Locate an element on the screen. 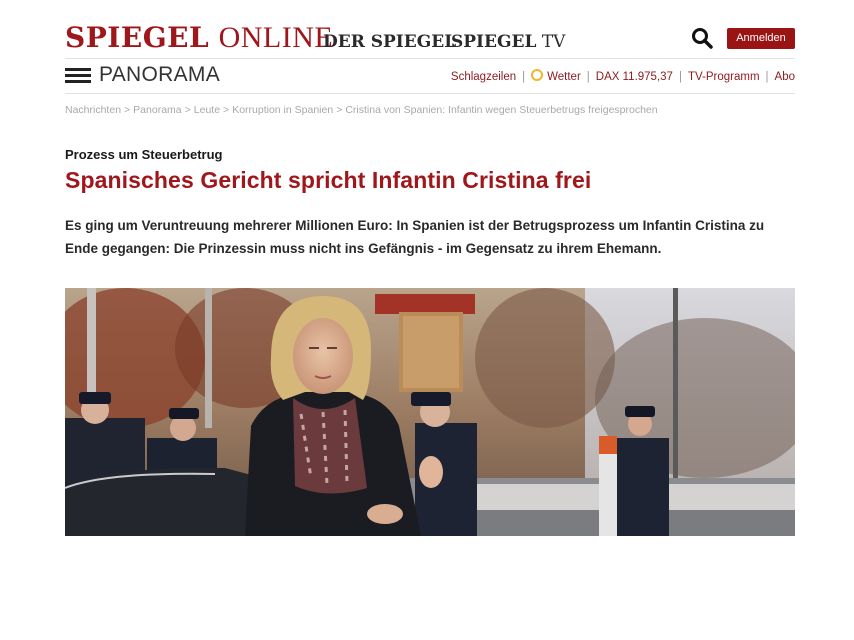 The width and height of the screenshot is (854, 640). spiegel-tv-logo: SPIEGEL TV is located at coordinates (508, 42).